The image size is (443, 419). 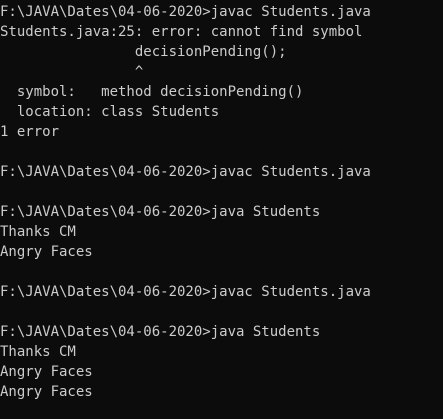 What do you see at coordinates (30, 132) in the screenshot?
I see `error-count-line: 1 error` at bounding box center [30, 132].